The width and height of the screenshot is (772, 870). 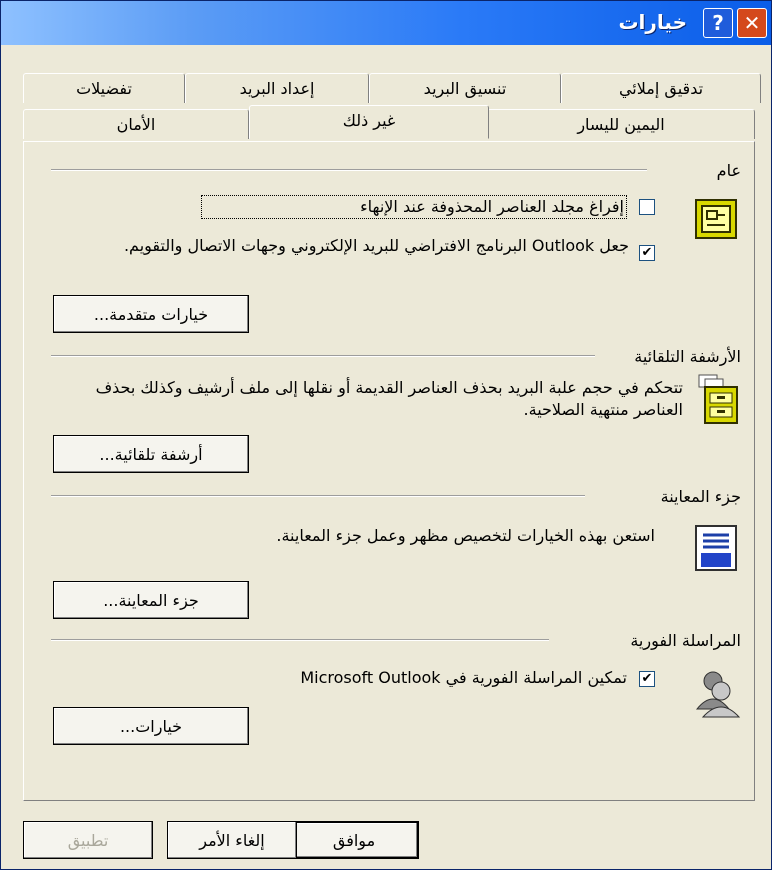 I want to click on ok-button: موافق, so click(x=354, y=840).